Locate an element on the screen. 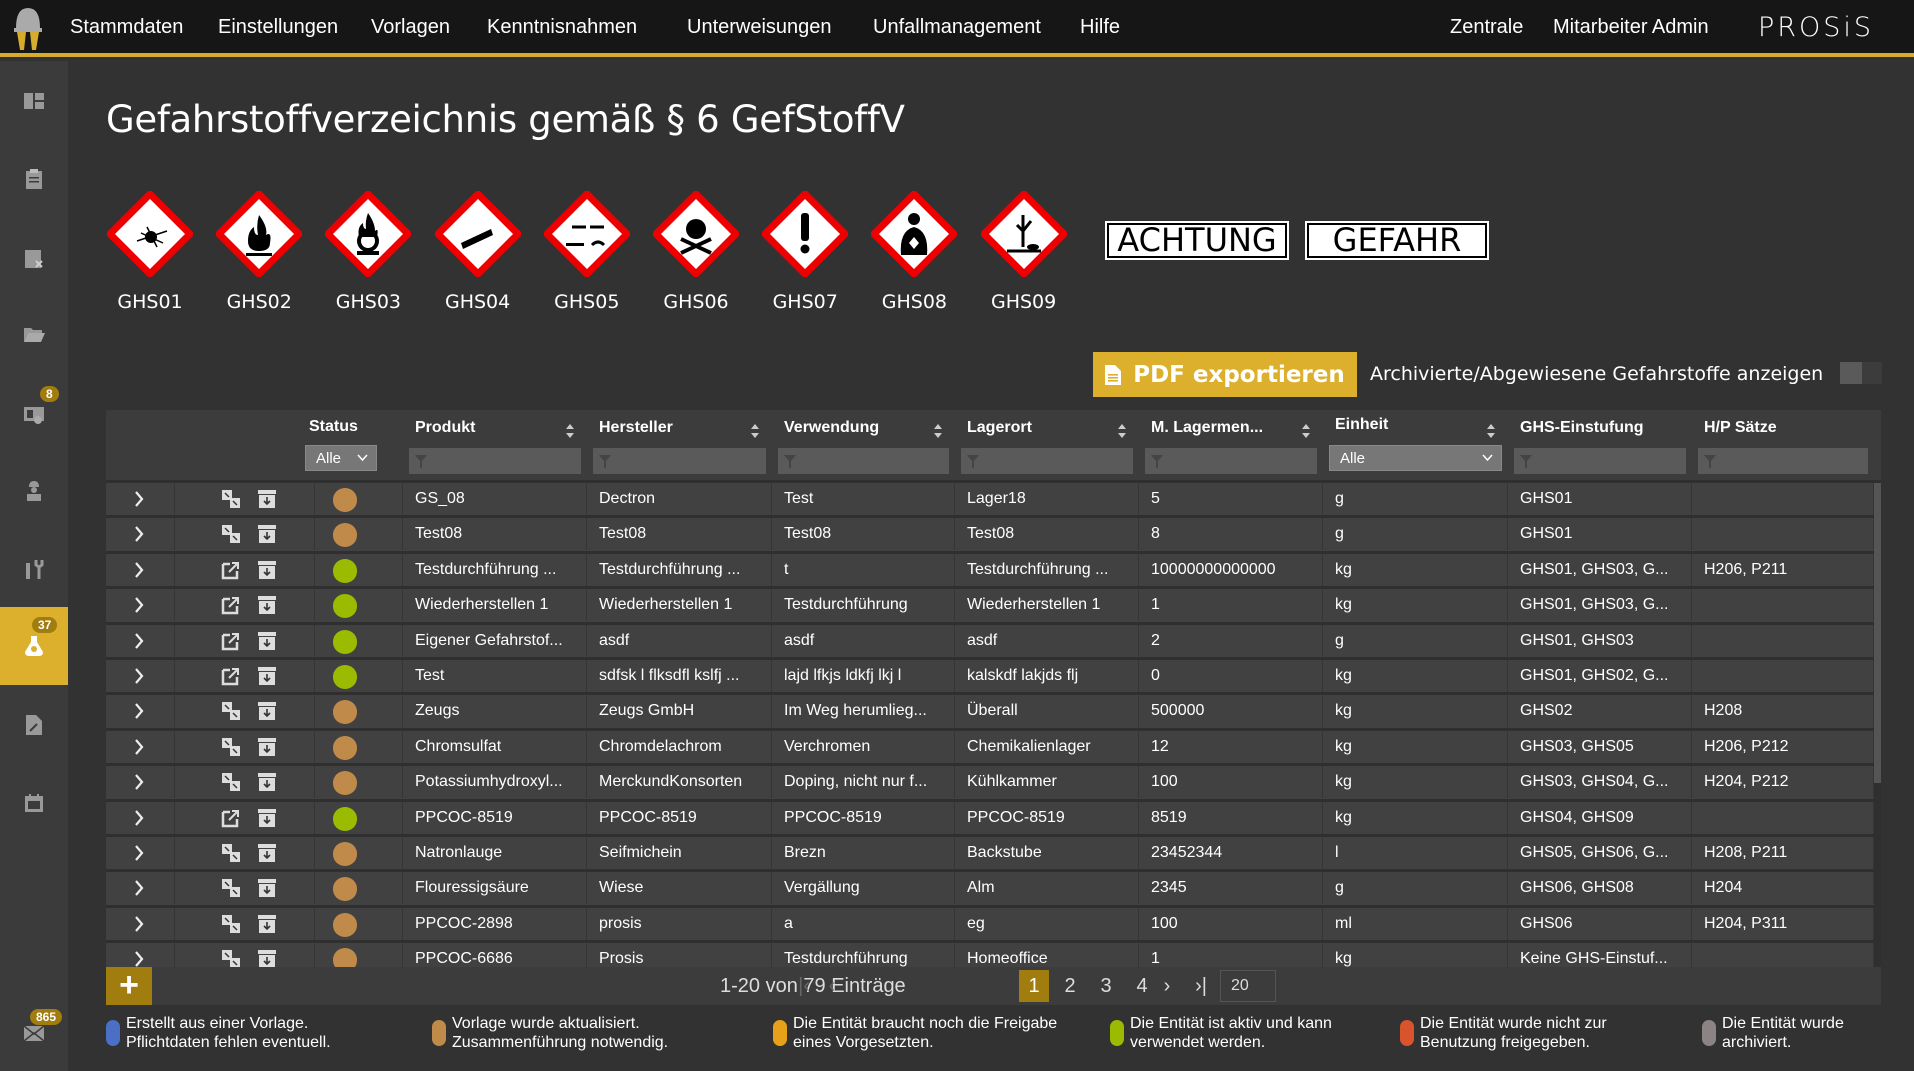 The width and height of the screenshot is (1914, 1071). pictogram-ghs05: GHS05 is located at coordinates (586, 252).